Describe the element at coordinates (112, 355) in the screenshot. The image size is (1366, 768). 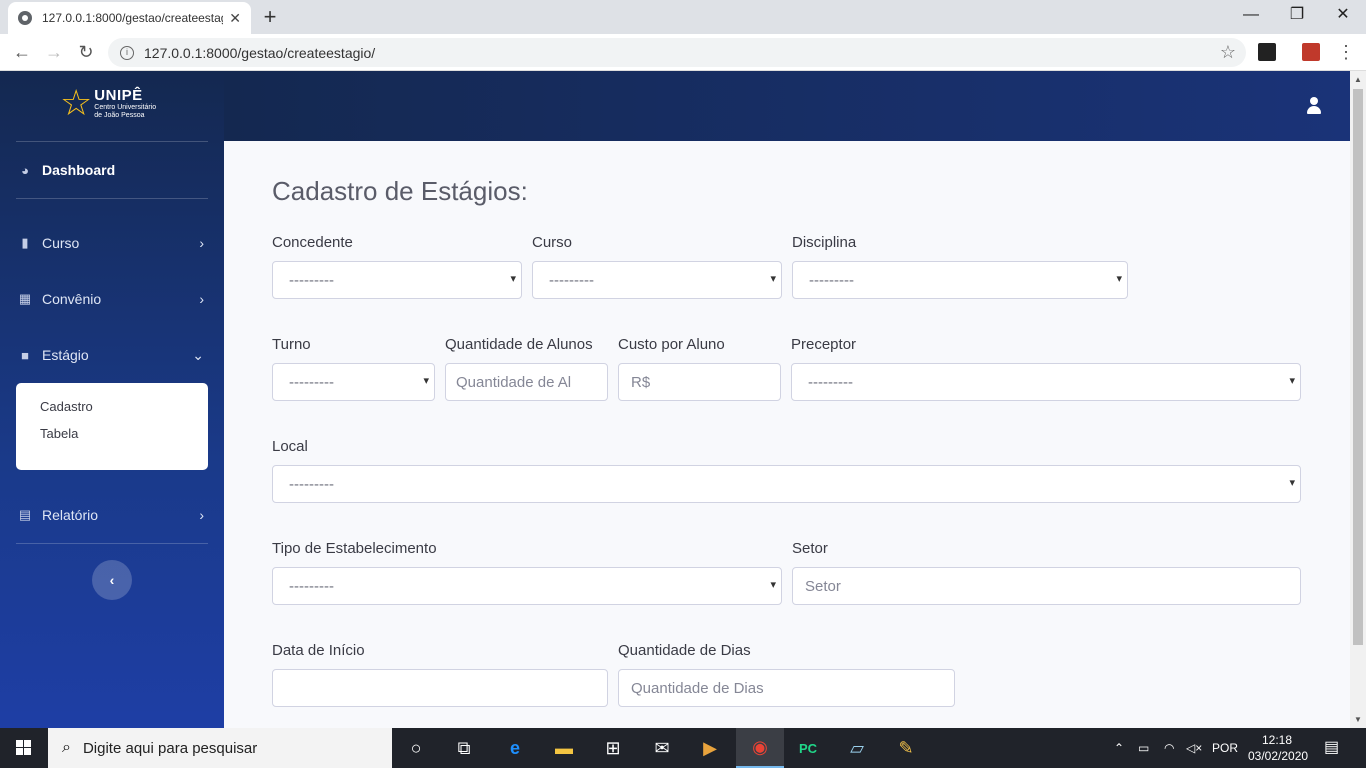
I see `sidebar-item-estagio: ■ Estágio ⌄` at that location.